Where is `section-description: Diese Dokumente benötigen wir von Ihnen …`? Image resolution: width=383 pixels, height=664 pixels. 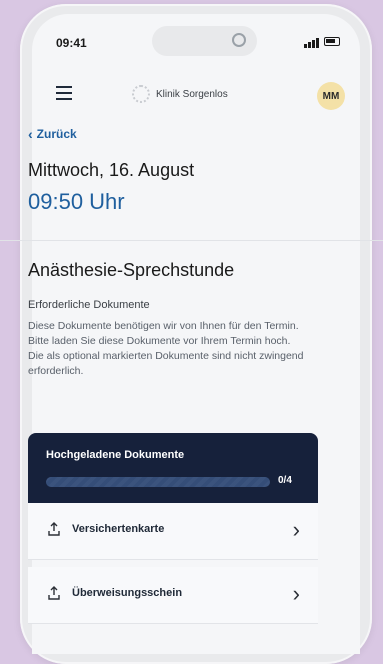 section-description: Diese Dokumente benötigen wir von Ihnen … is located at coordinates (166, 348).